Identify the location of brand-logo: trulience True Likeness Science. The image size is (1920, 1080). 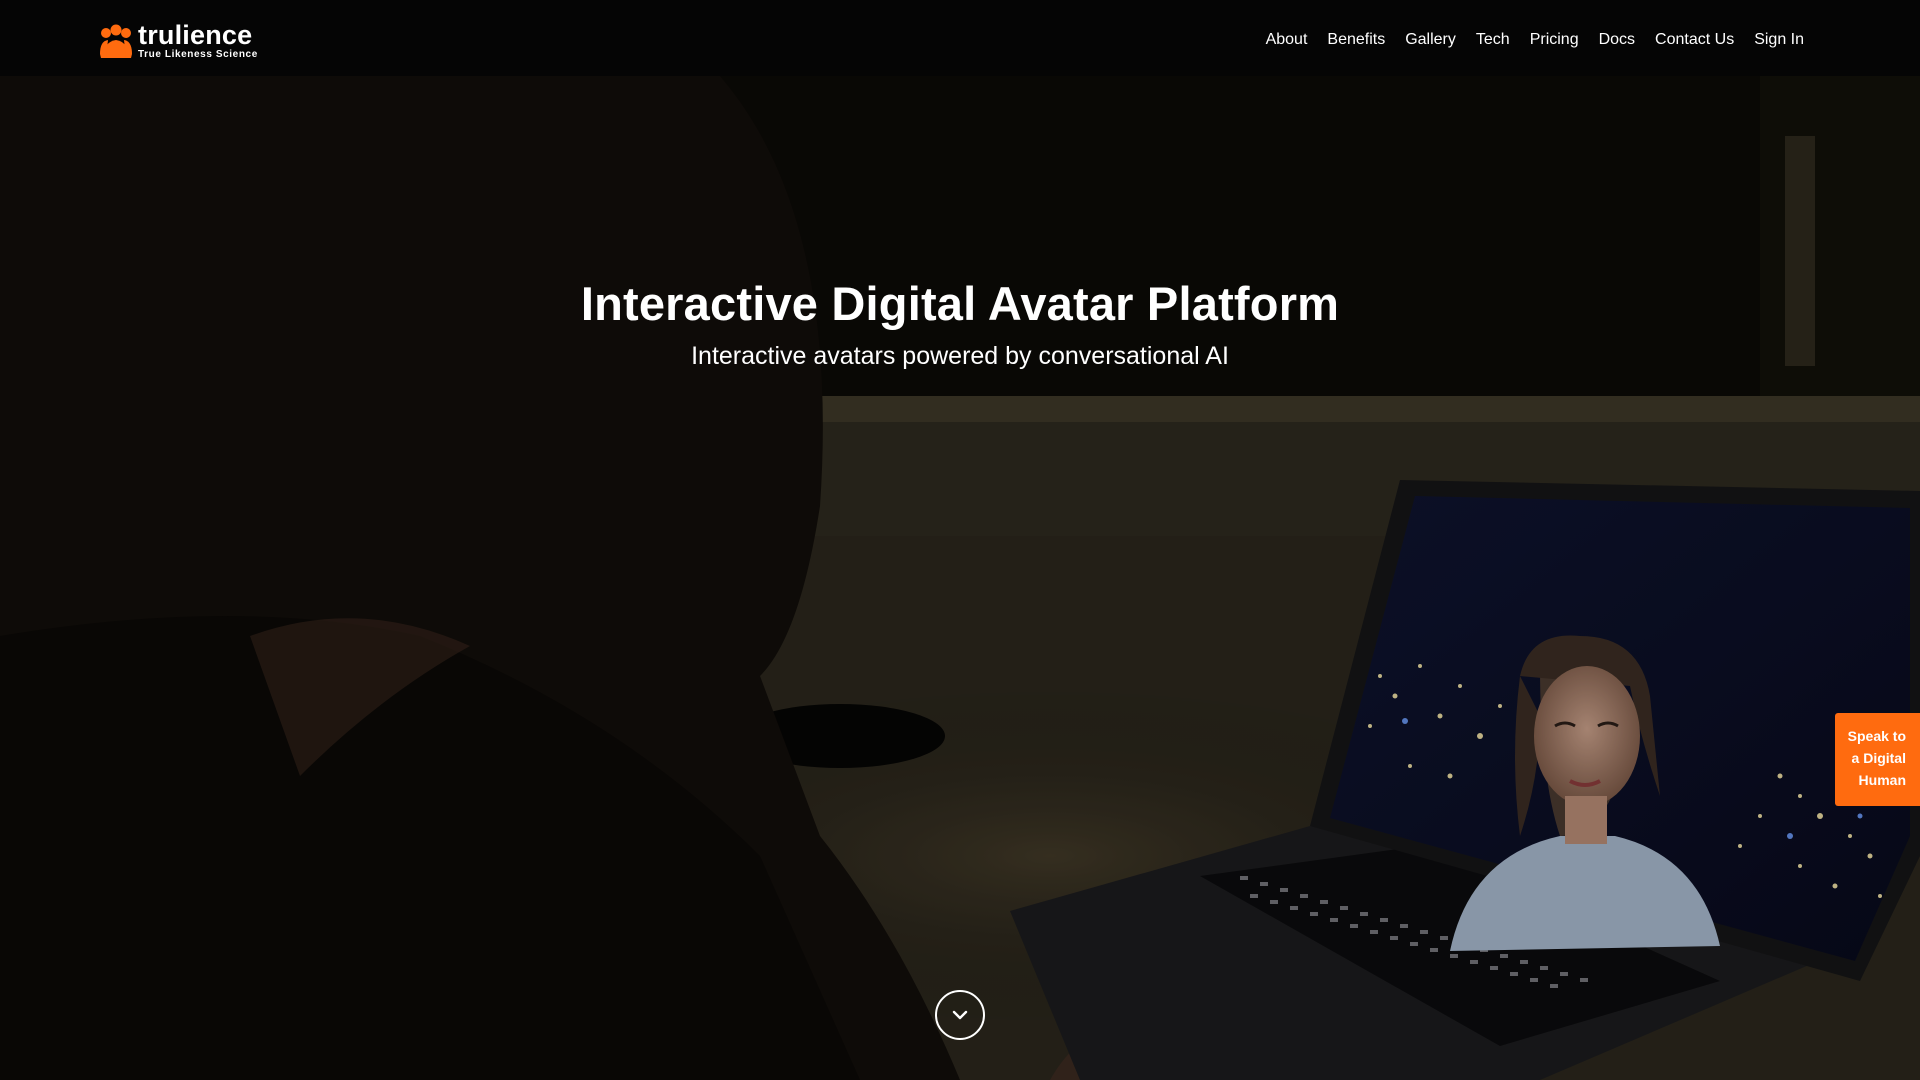
(179, 41).